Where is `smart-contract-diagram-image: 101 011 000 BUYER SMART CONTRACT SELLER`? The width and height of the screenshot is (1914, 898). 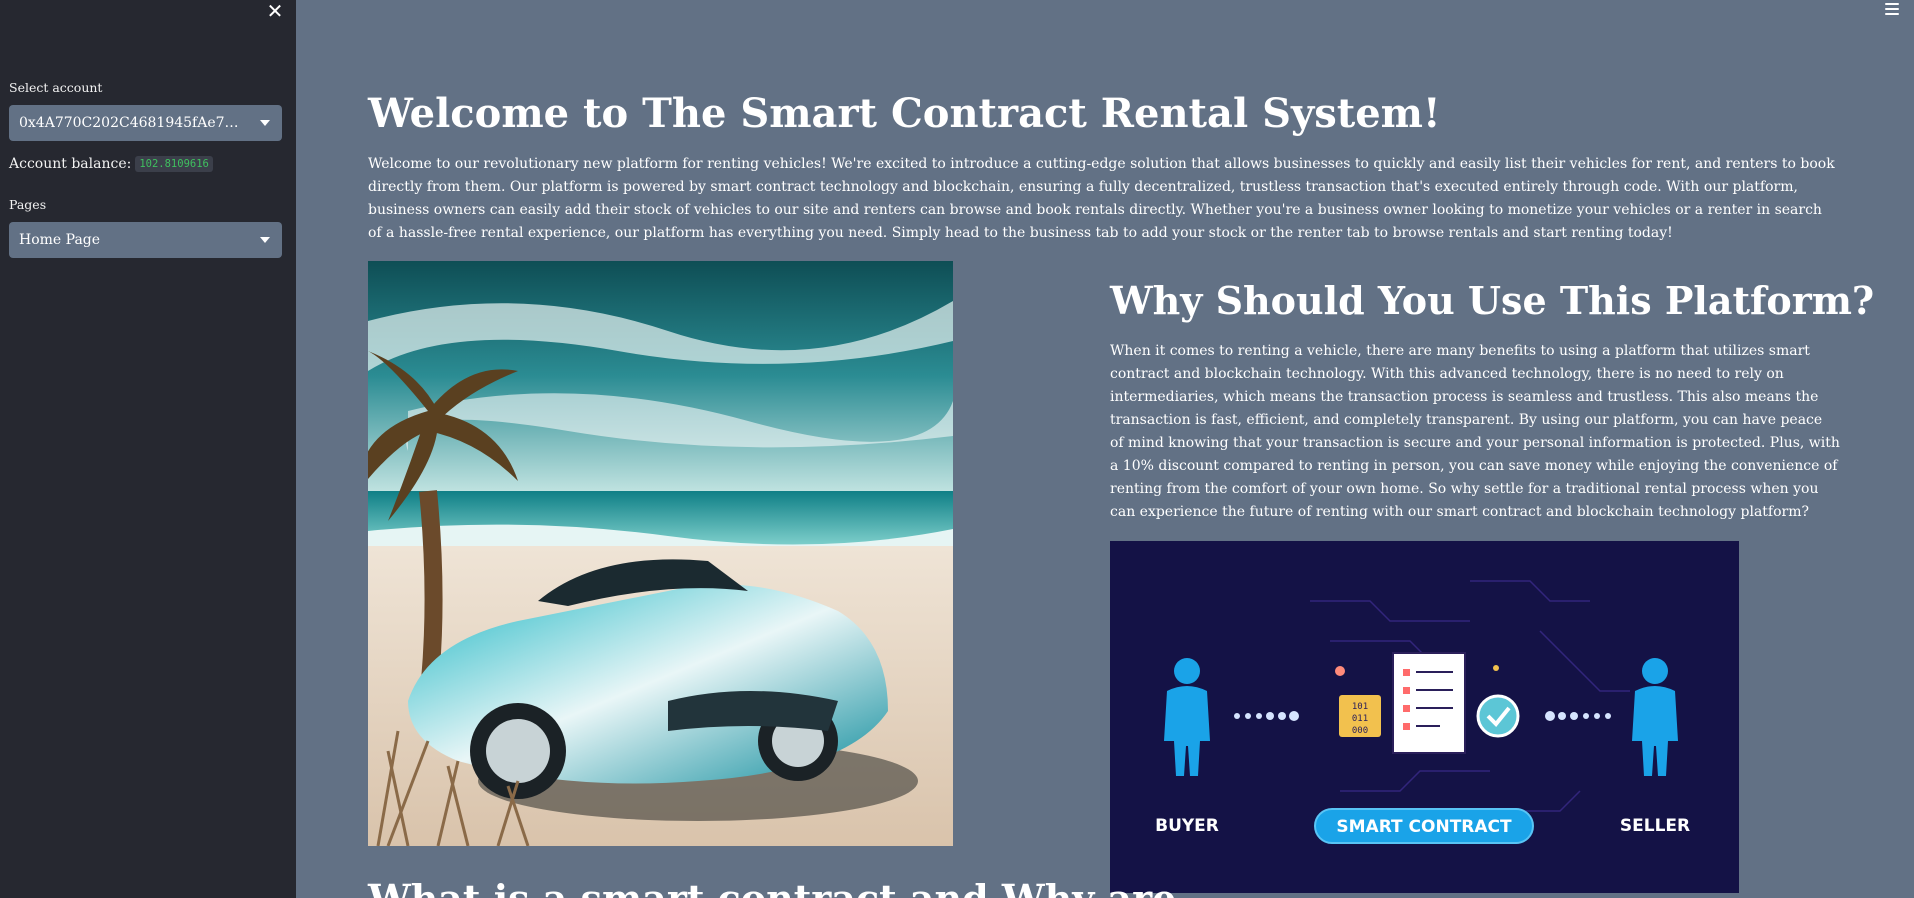 smart-contract-diagram-image: 101 011 000 BUYER SMART CONTRACT SELLER is located at coordinates (1424, 717).